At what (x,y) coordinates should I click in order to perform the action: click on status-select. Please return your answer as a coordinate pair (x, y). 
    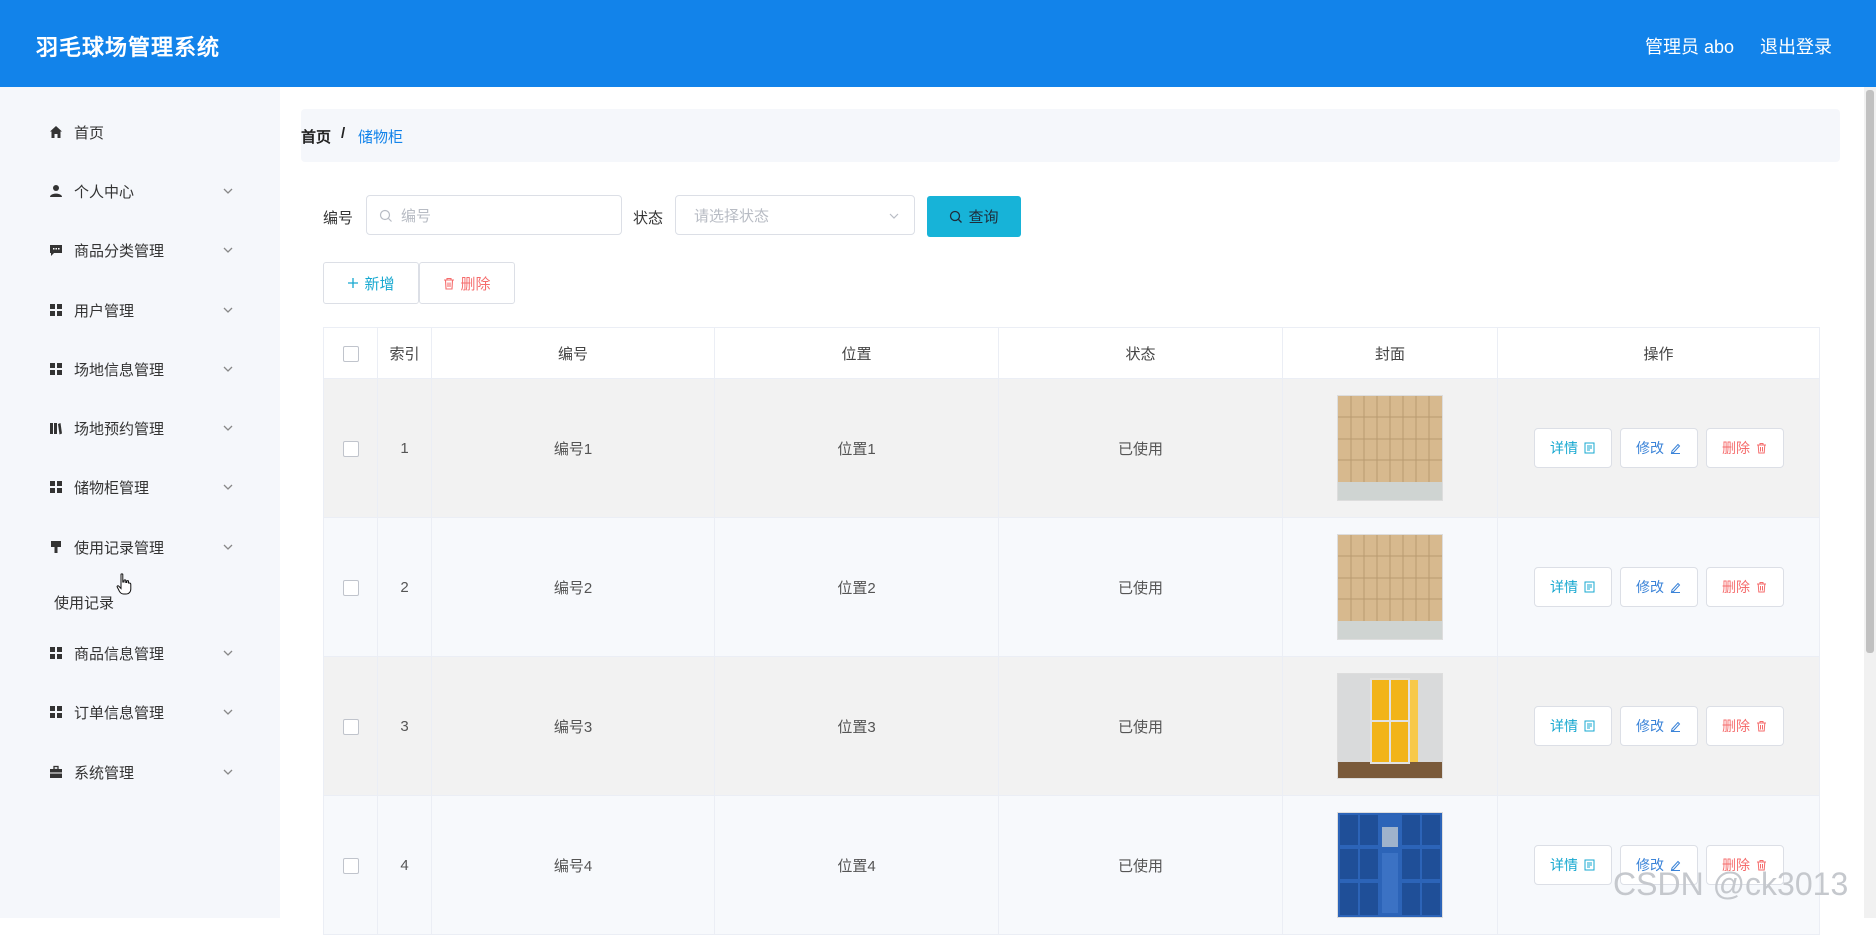
    Looking at the image, I should click on (795, 215).